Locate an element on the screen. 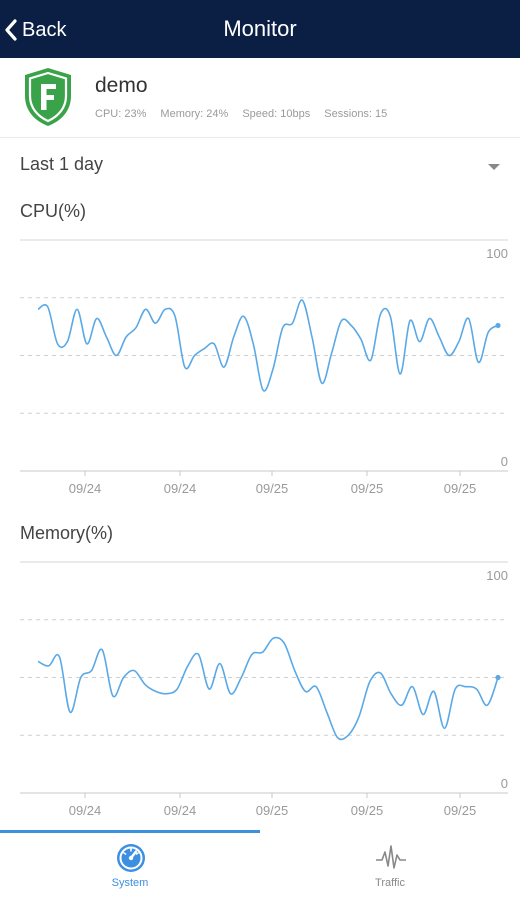 Image resolution: width=520 pixels, height=900 pixels. back-label: Back is located at coordinates (44, 29).